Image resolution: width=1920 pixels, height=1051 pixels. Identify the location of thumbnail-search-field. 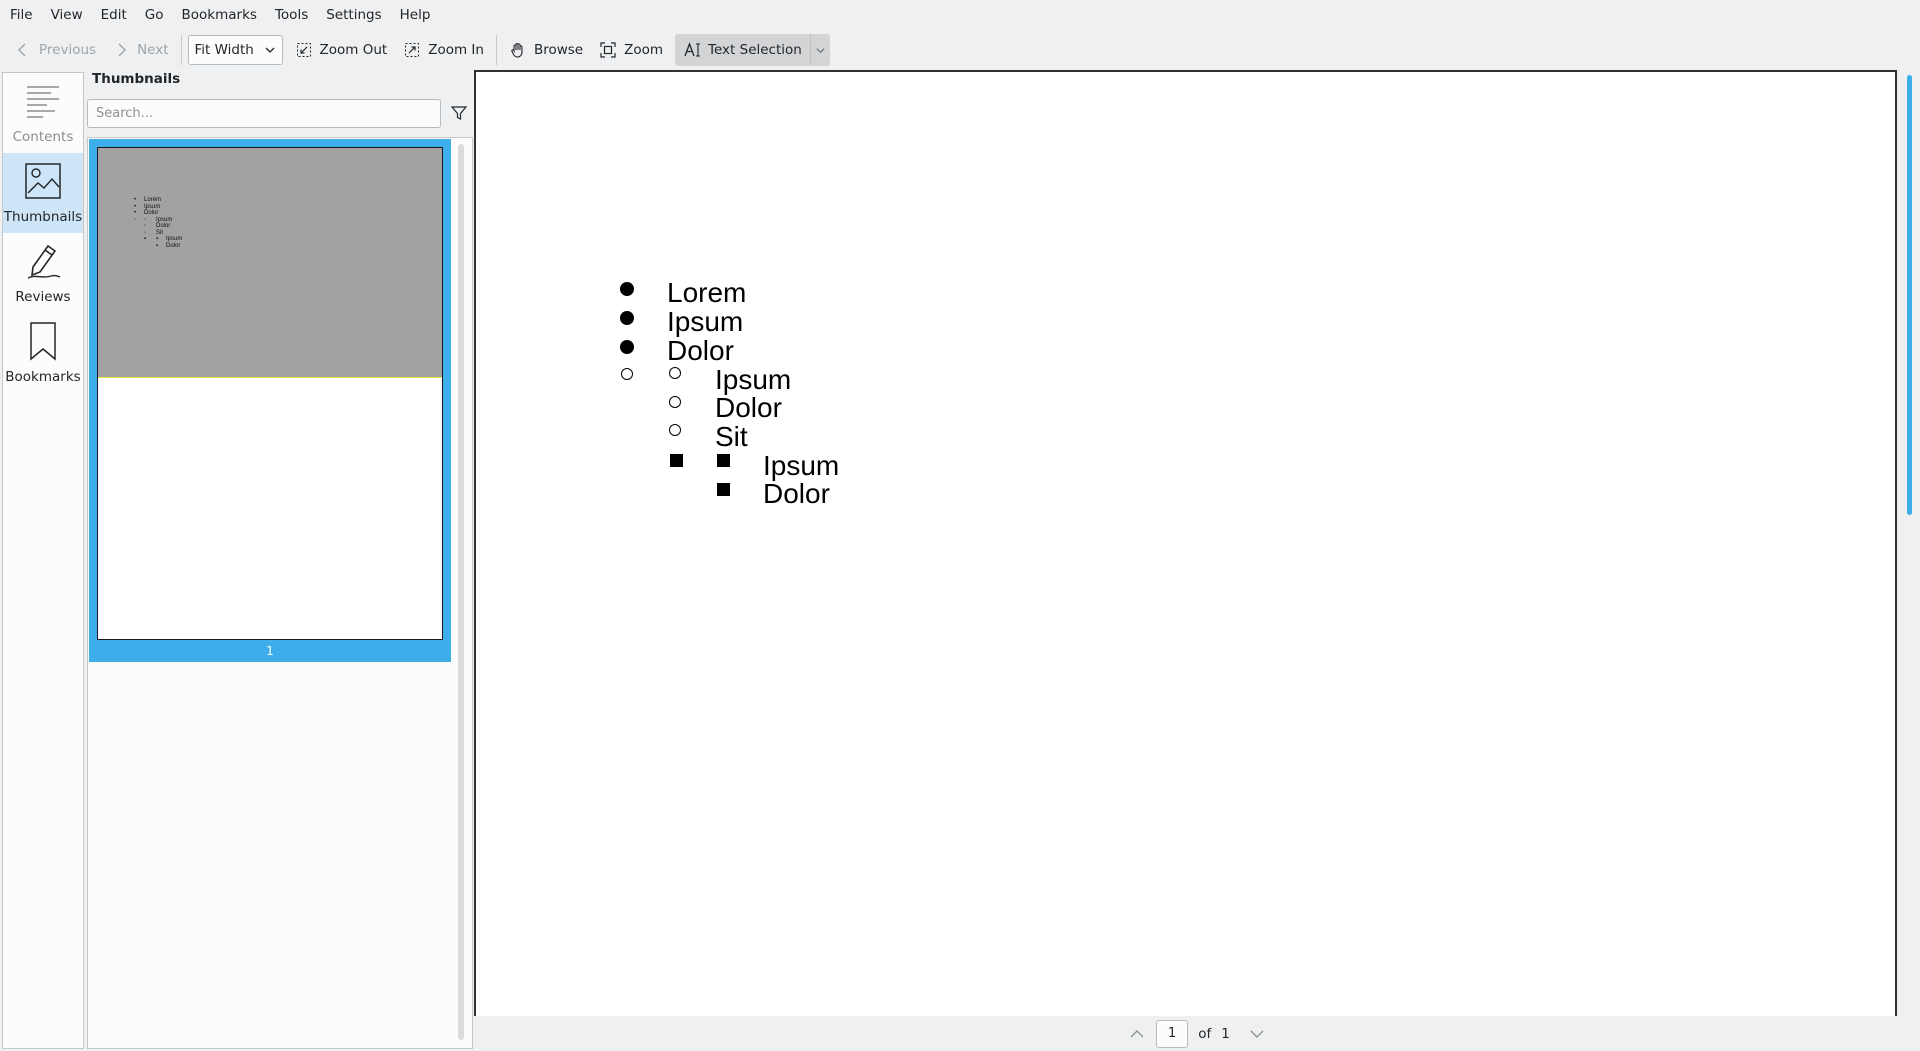
(264, 113).